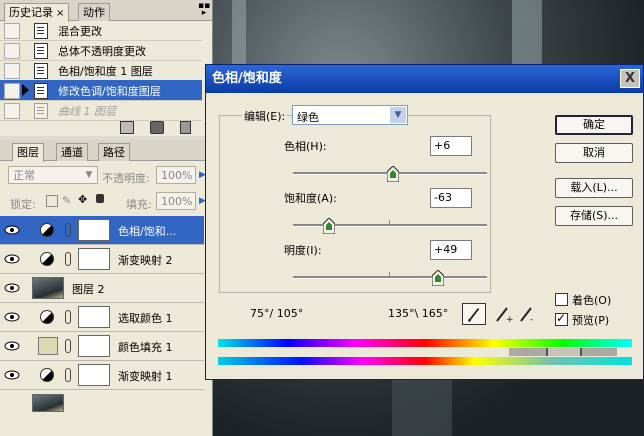 This screenshot has width=644, height=436. Describe the element at coordinates (127, 127) in the screenshot. I see `new-document-from-state-icon` at that location.